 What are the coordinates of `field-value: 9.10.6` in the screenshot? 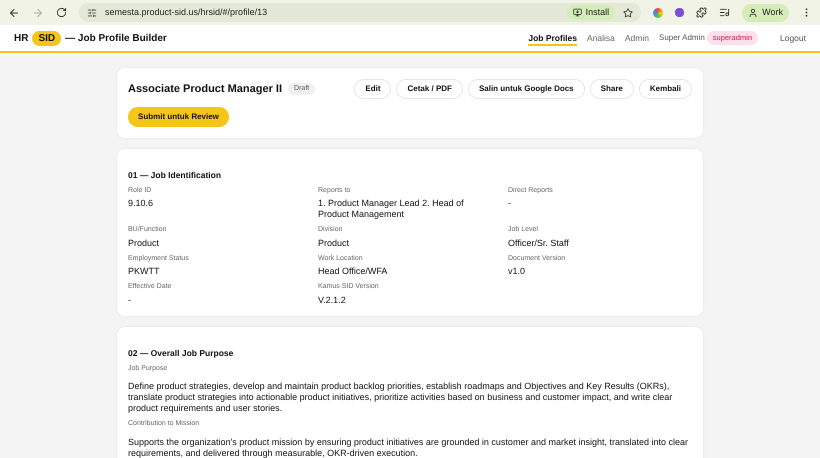 It's located at (141, 204).